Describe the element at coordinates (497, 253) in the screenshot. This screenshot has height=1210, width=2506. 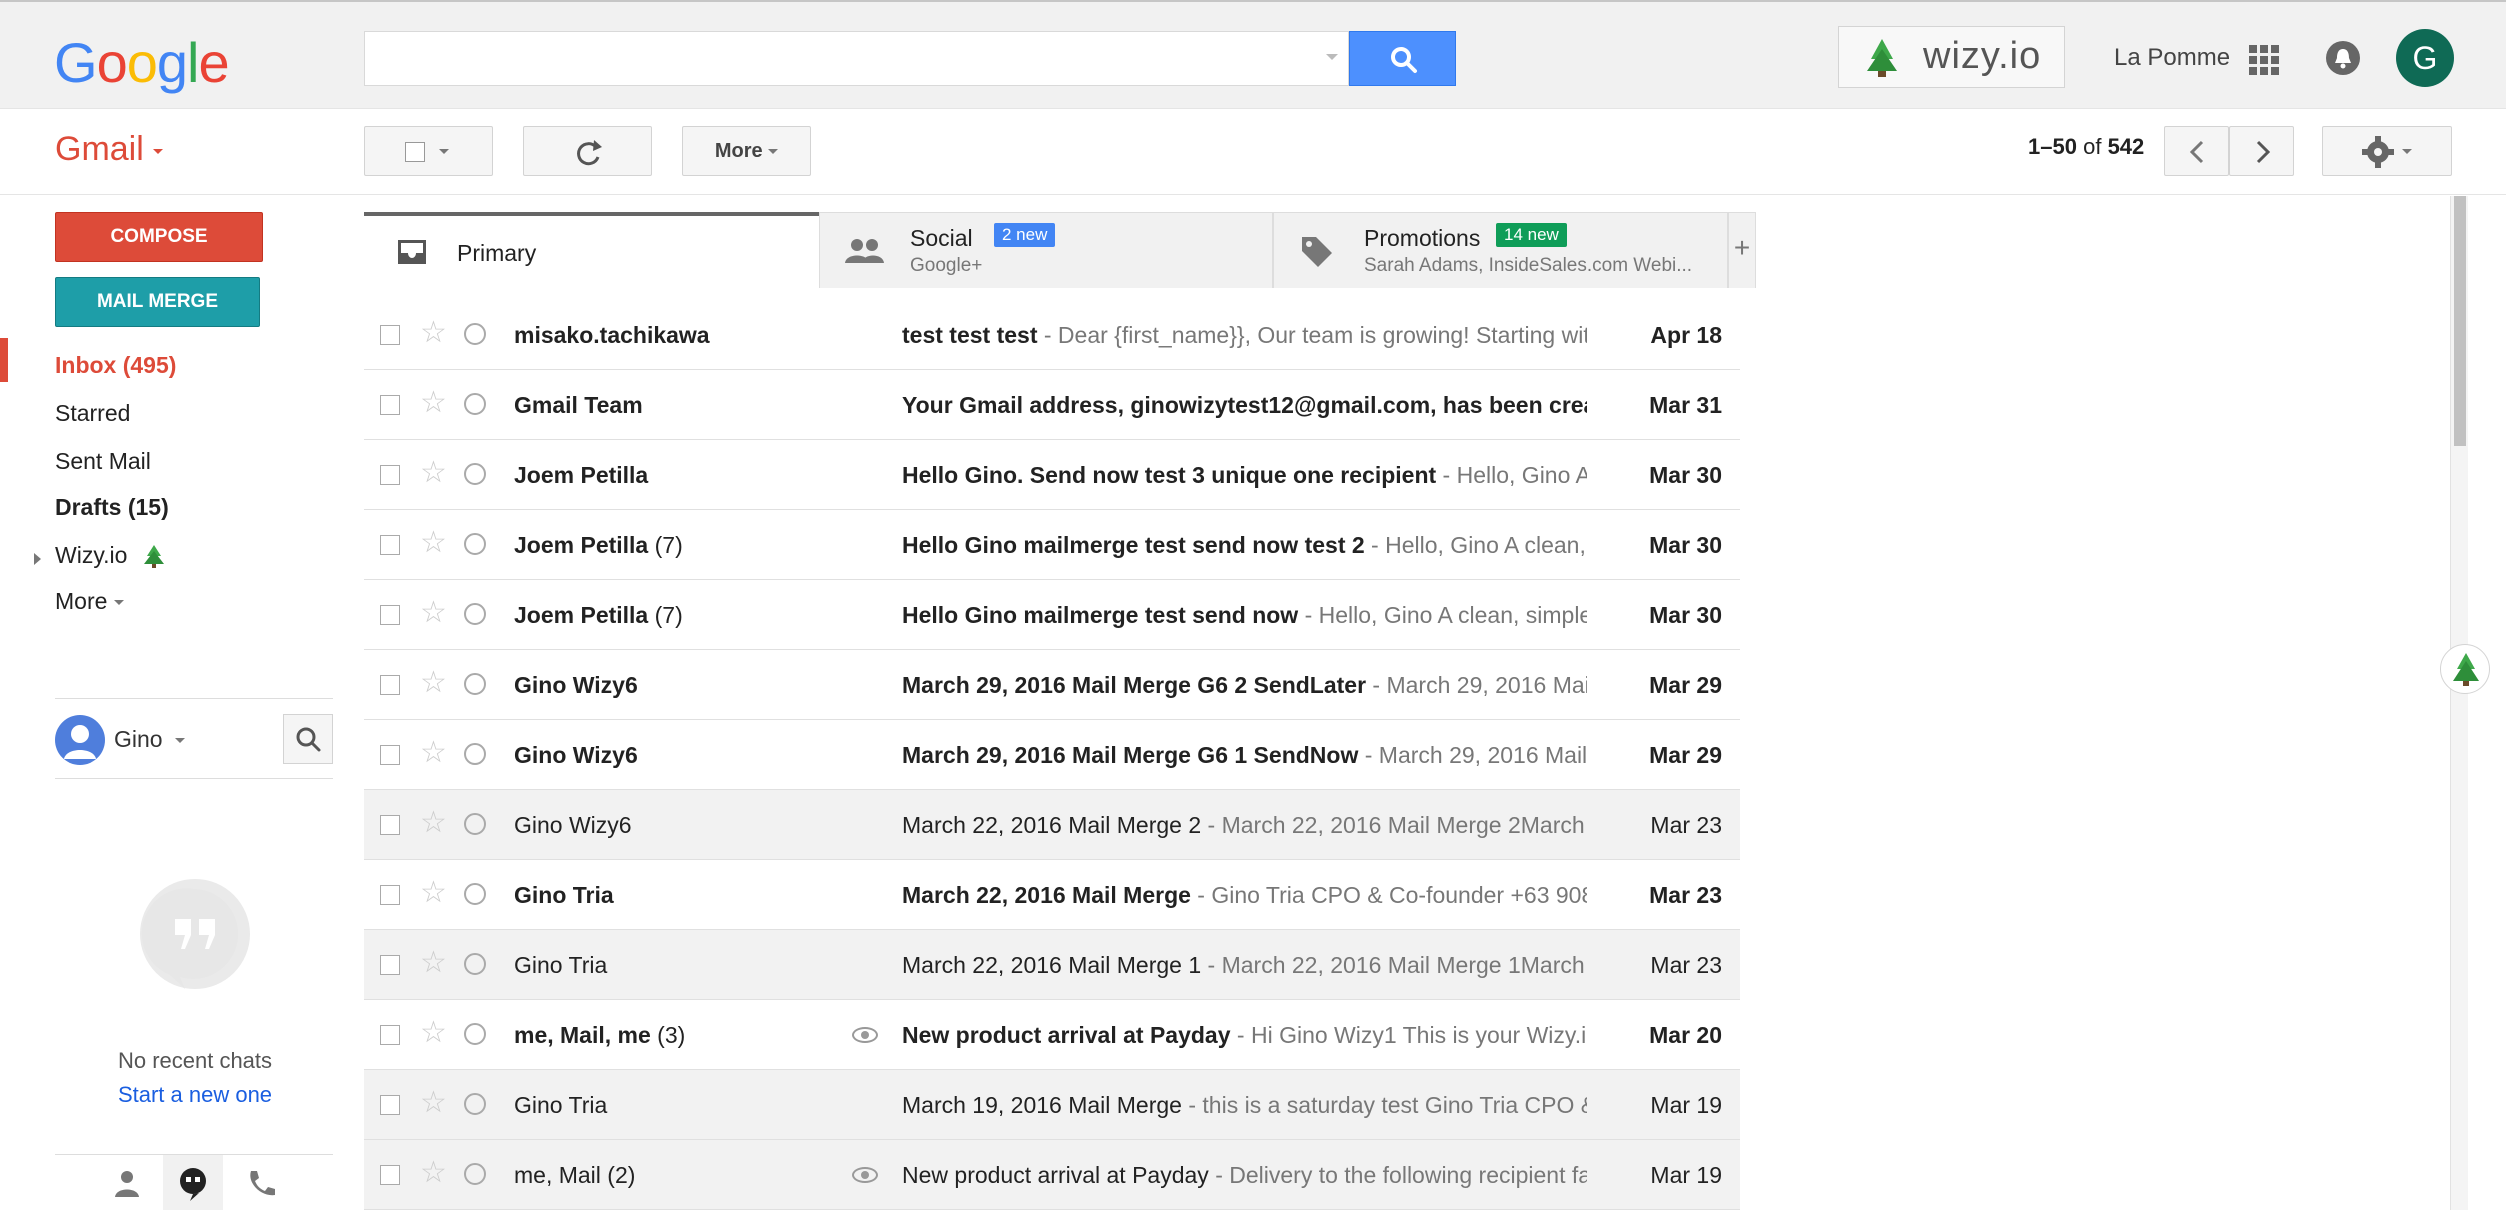
I see `tab-primary-label: Primary` at that location.